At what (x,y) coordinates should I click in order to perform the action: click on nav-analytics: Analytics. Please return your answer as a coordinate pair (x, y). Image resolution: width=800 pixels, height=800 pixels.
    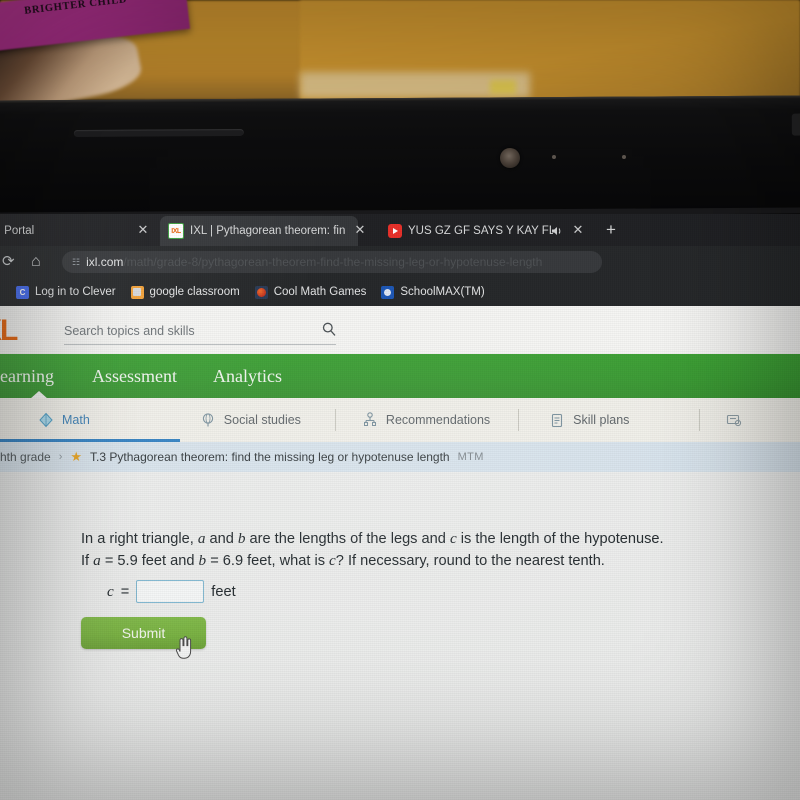
    Looking at the image, I should click on (243, 376).